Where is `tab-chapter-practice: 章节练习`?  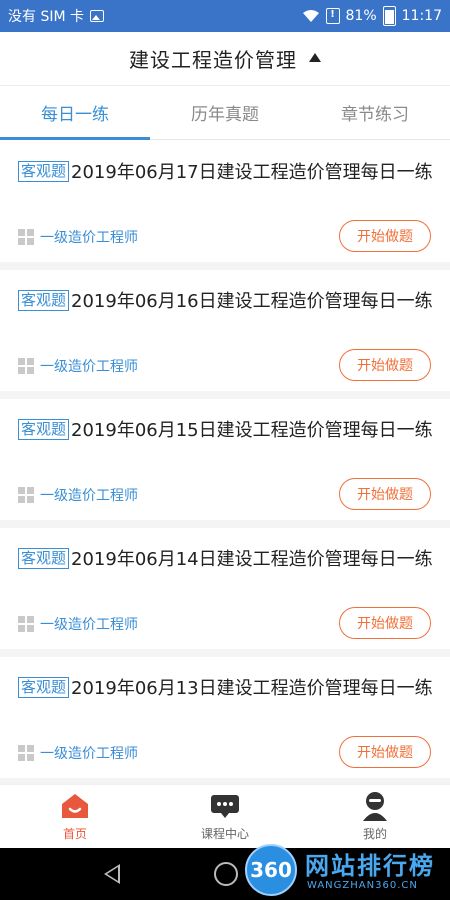
tab-chapter-practice: 章节练习 is located at coordinates (375, 112).